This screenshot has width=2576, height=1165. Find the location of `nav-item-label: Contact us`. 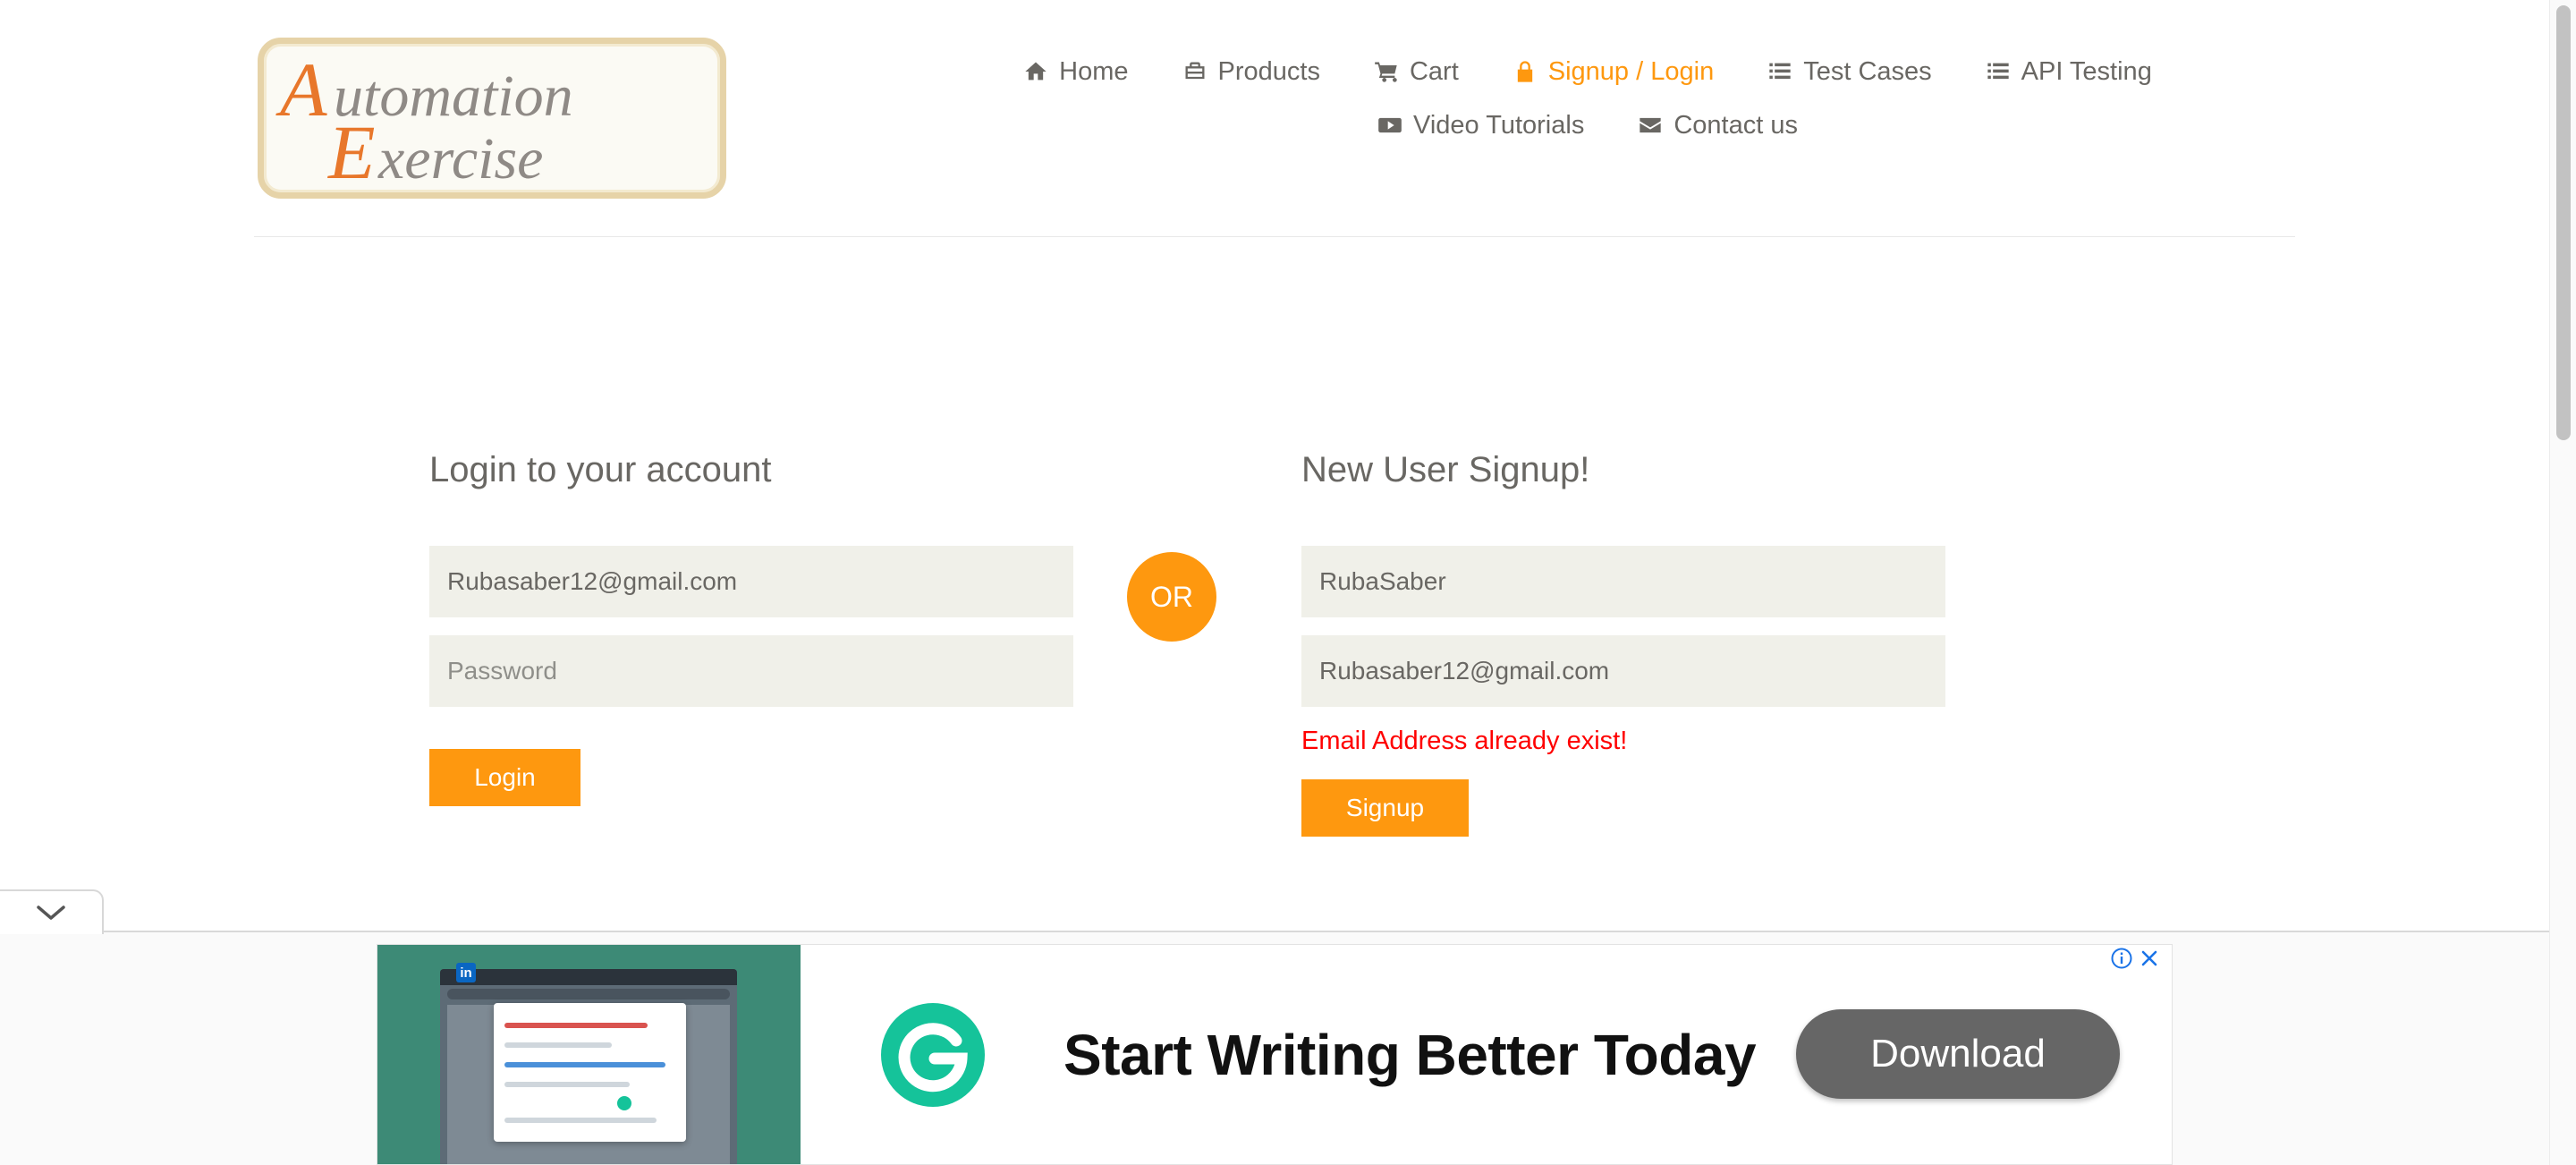

nav-item-label: Contact us is located at coordinates (1736, 125).